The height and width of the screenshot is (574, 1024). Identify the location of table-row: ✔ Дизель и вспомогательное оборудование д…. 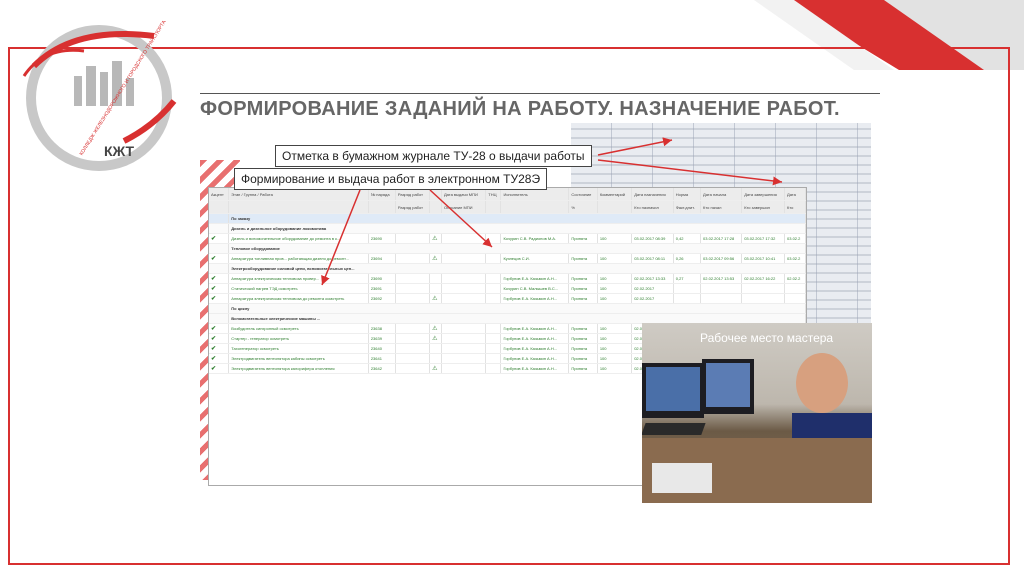
(507, 238).